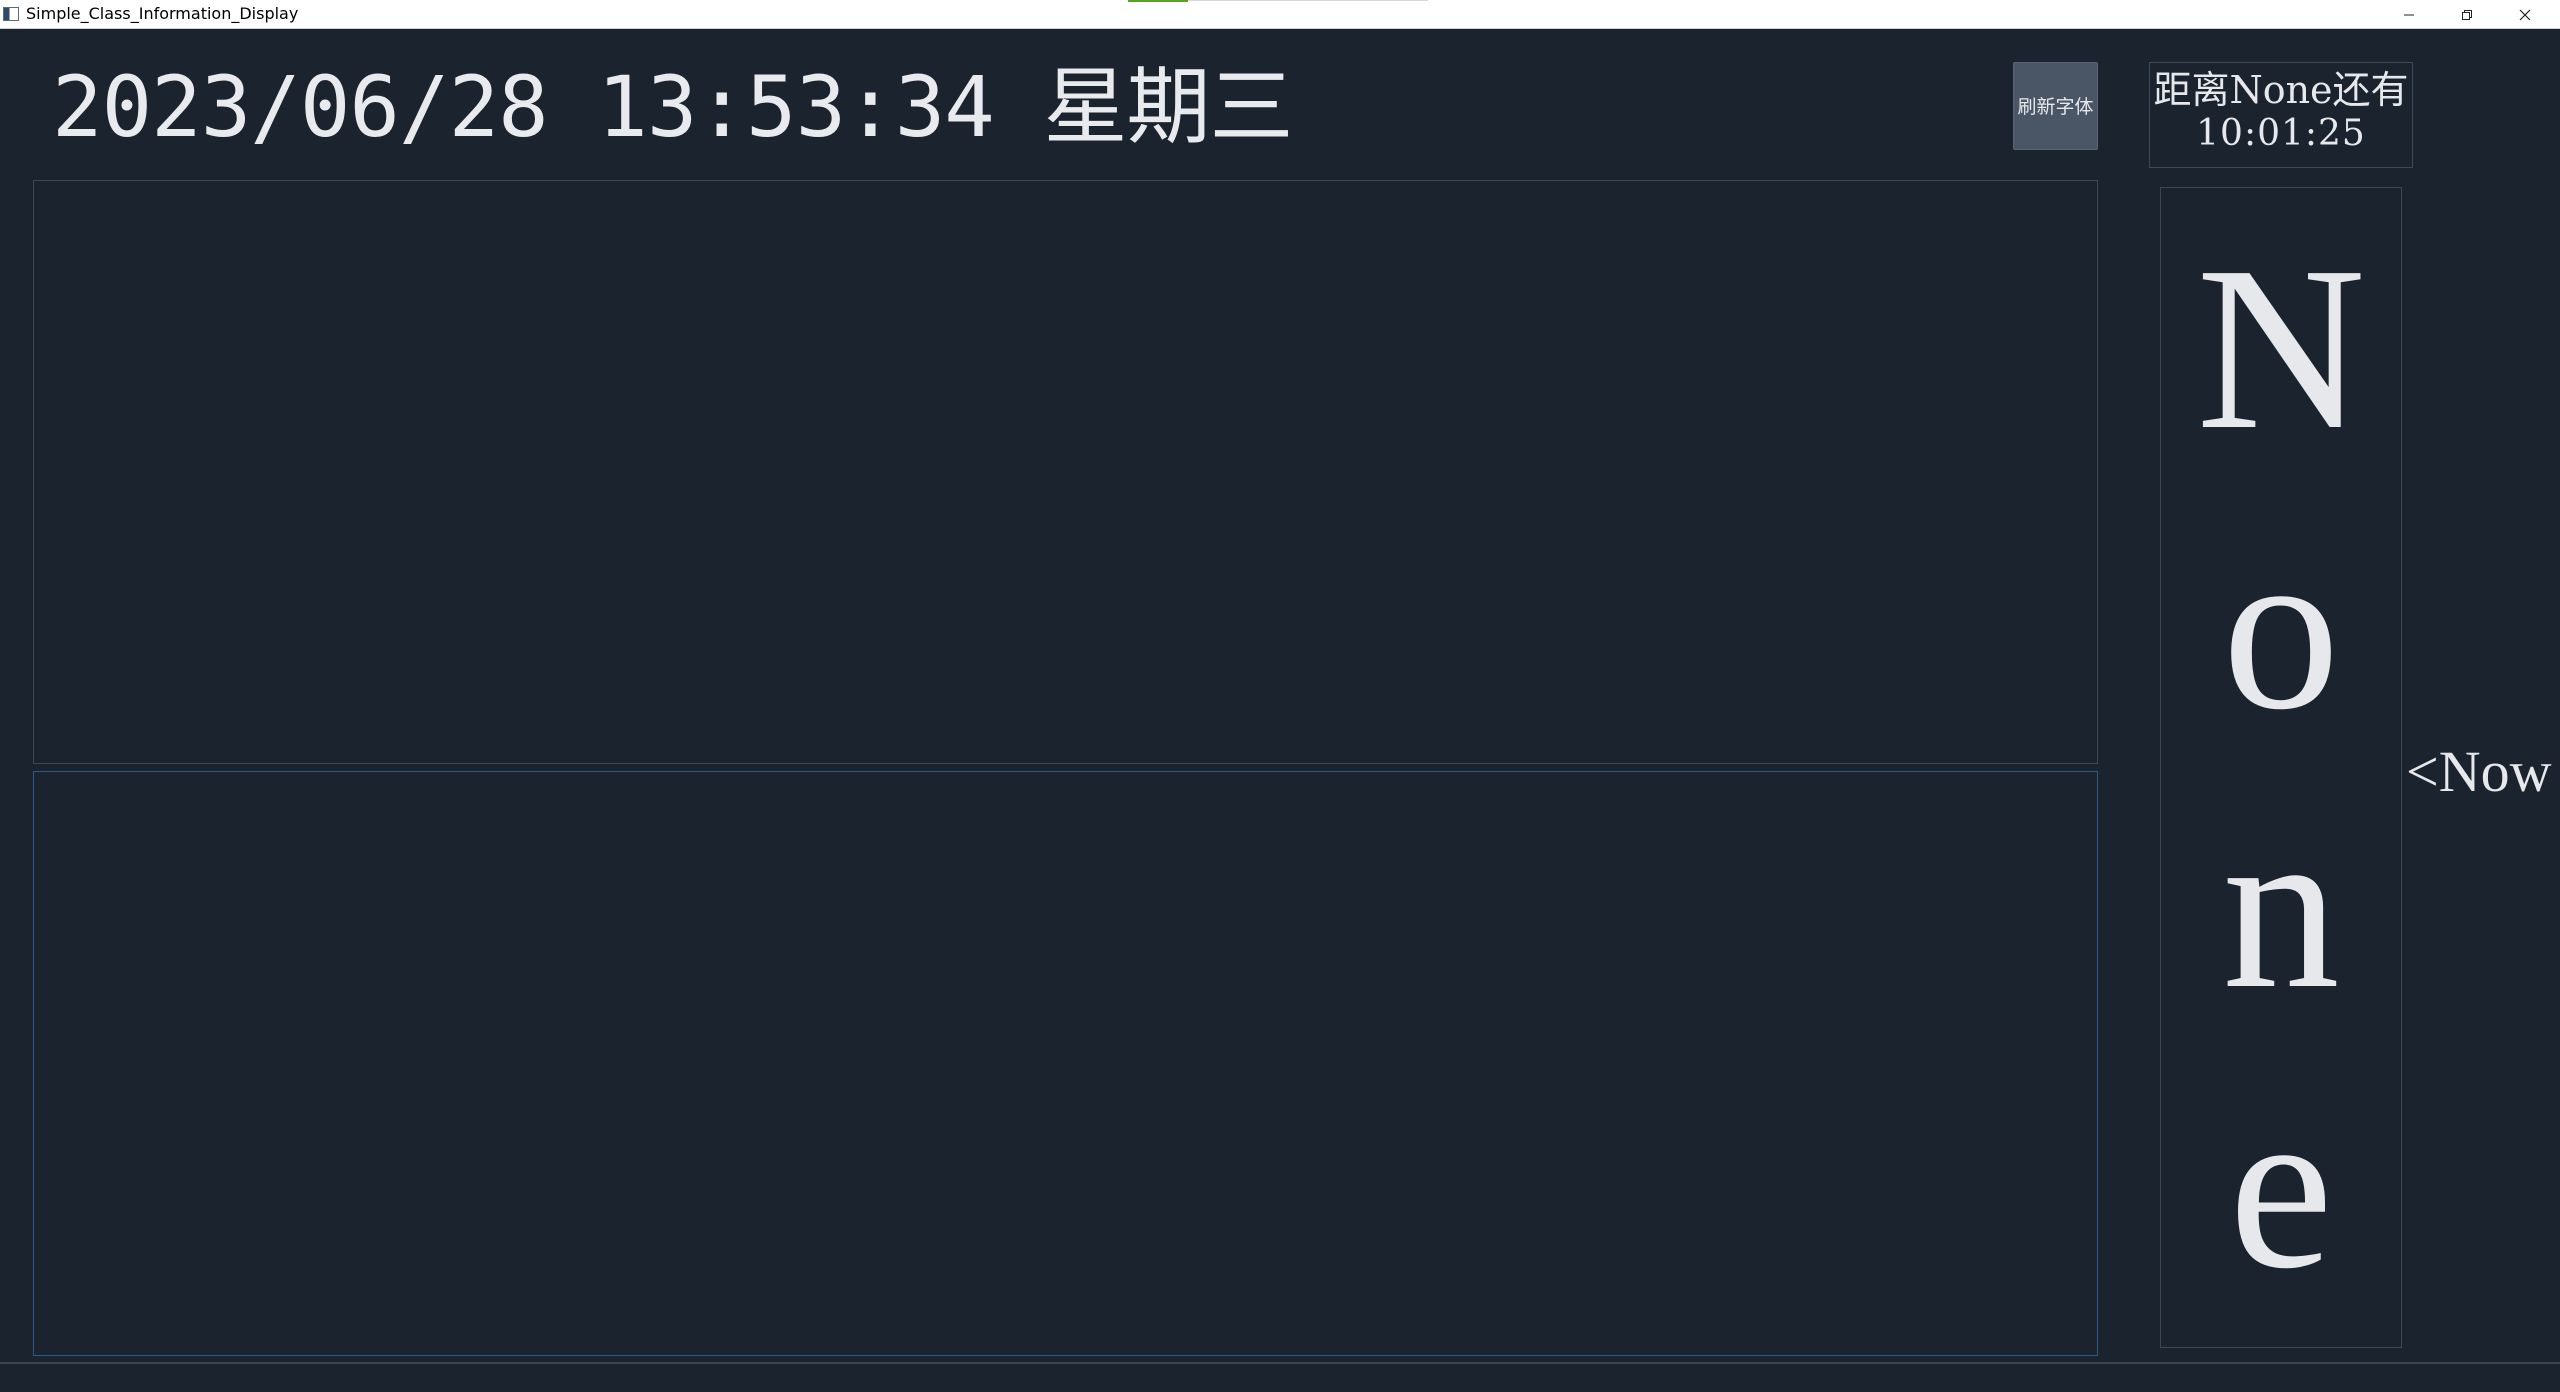 The image size is (2560, 1392). What do you see at coordinates (162, 13) in the screenshot?
I see `window-title: Simple_Class_Information_Display` at bounding box center [162, 13].